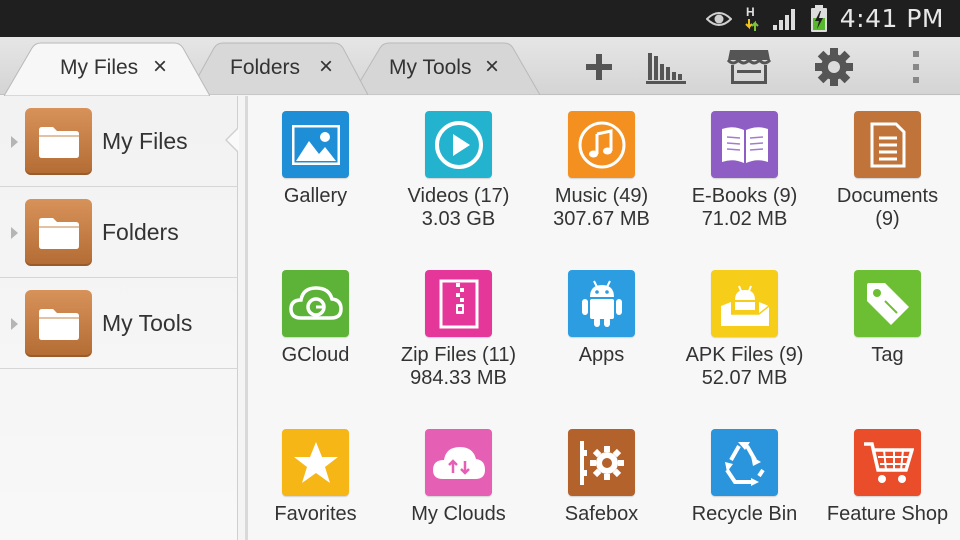 The width and height of the screenshot is (960, 540). Describe the element at coordinates (887, 514) in the screenshot. I see `tile-label: Feature Shop` at that location.